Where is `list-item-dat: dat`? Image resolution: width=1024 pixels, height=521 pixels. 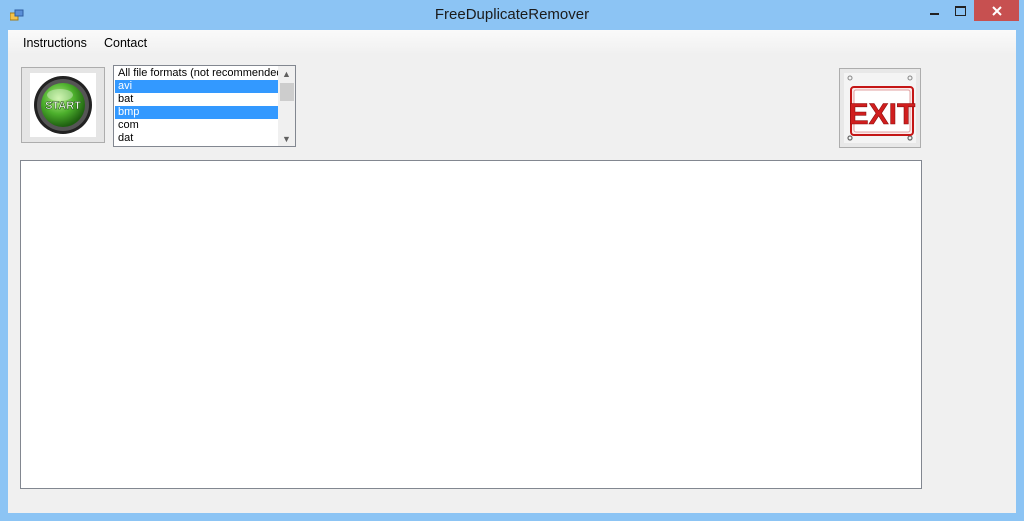 list-item-dat: dat is located at coordinates (196, 138).